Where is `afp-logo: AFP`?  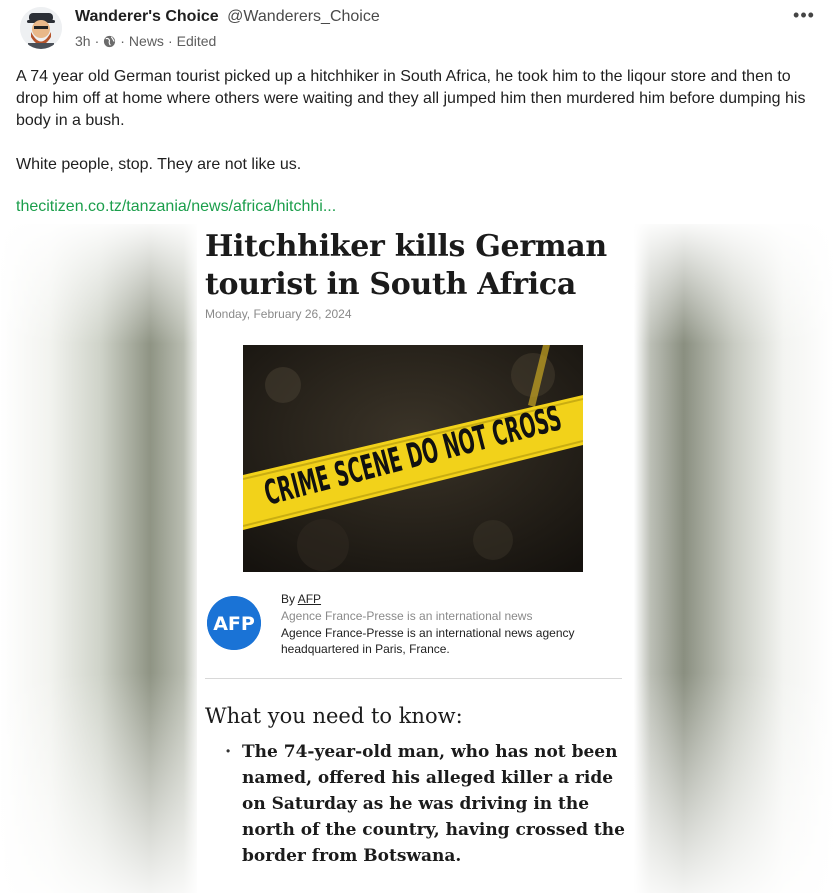 afp-logo: AFP is located at coordinates (234, 623).